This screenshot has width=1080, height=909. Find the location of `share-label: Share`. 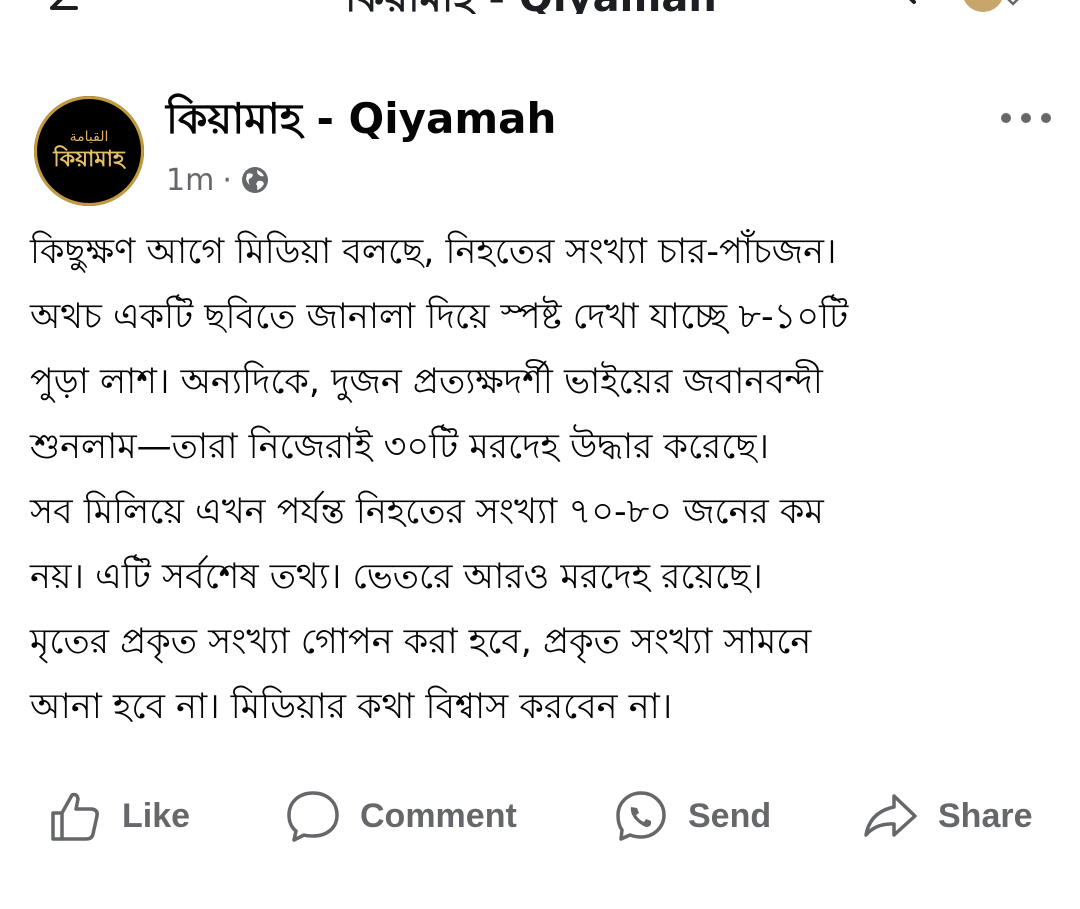

share-label: Share is located at coordinates (985, 815).